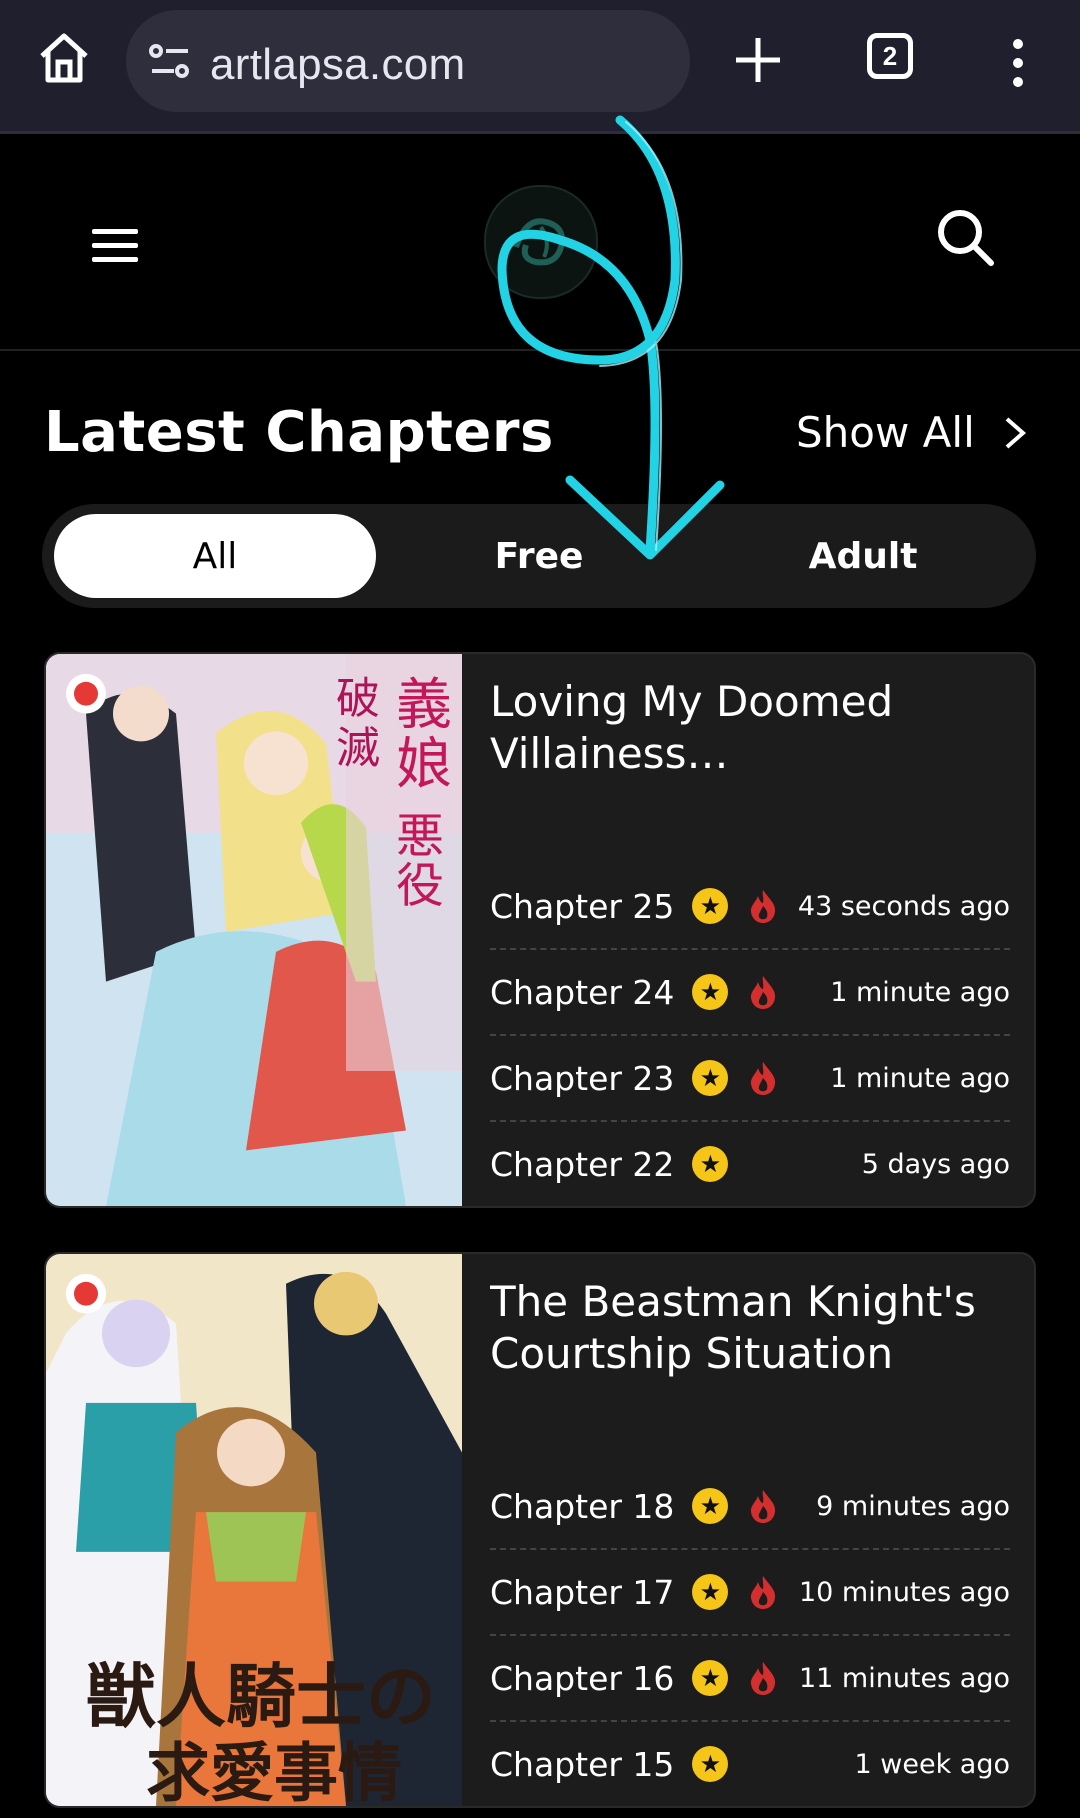 This screenshot has height=1818, width=1080. I want to click on home-icon, so click(64, 58).